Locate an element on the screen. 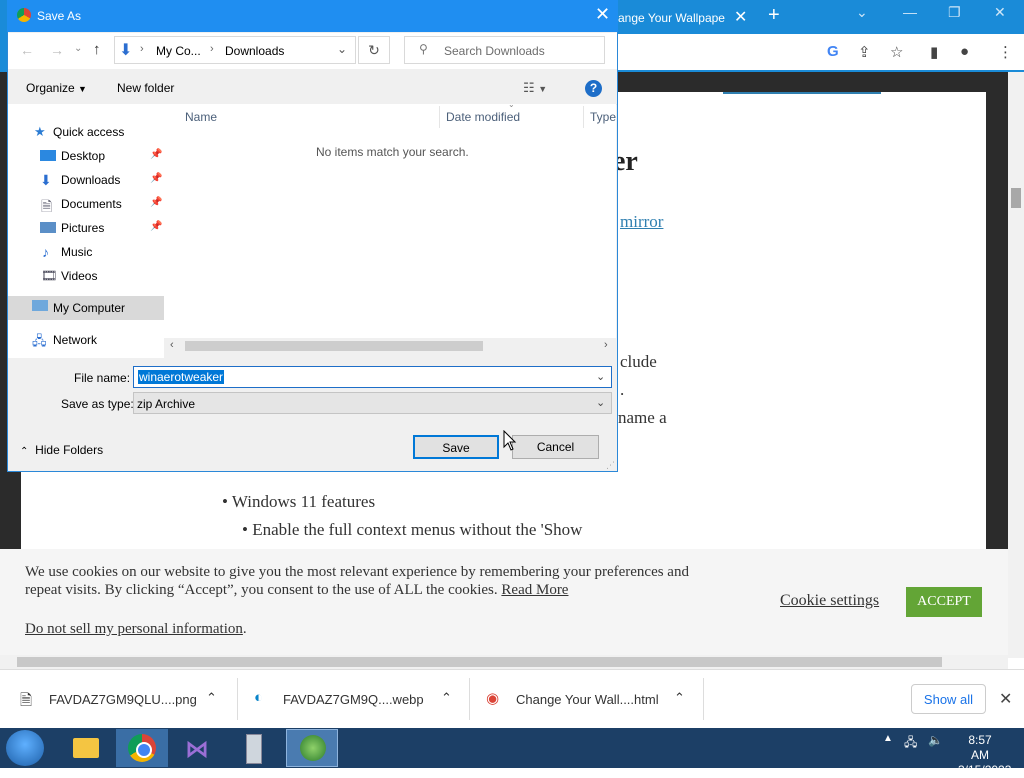  dialog-title: Save As is located at coordinates (59, 16).